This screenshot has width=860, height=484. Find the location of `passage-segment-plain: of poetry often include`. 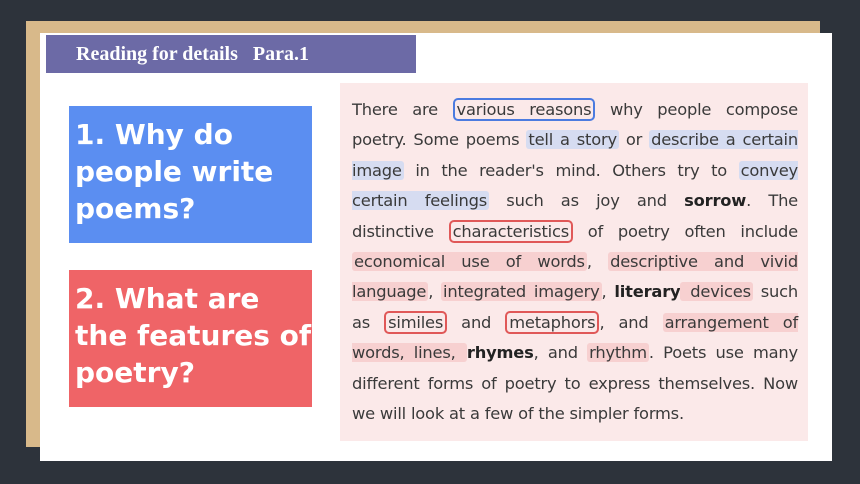

passage-segment-plain: of poetry often include is located at coordinates (685, 231).